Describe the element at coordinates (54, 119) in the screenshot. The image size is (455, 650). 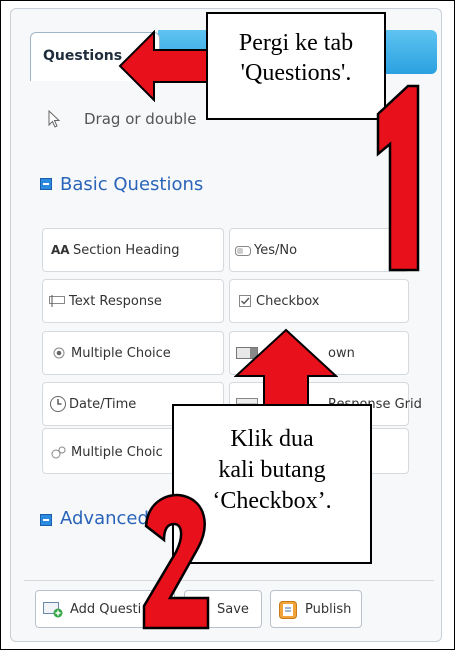
I see `cursor-icon` at that location.